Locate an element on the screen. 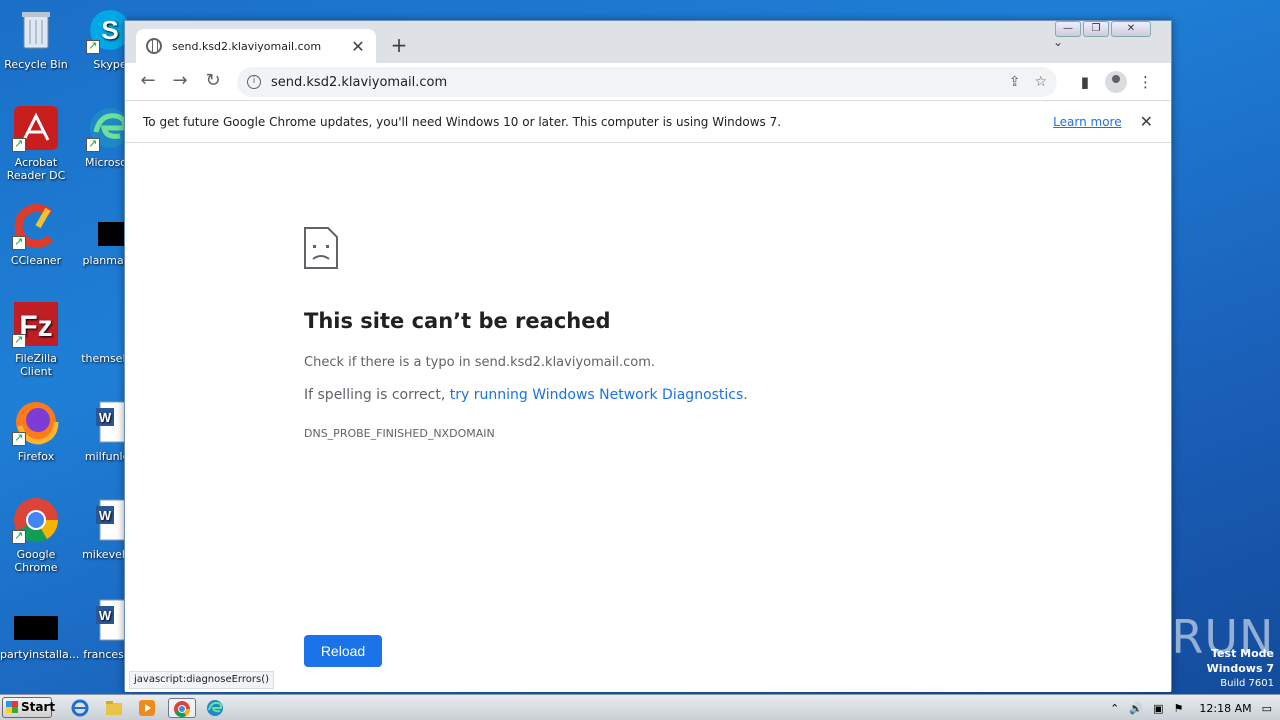  desktop-icon-acrobat: Acrobat Reader DC is located at coordinates (36, 143).